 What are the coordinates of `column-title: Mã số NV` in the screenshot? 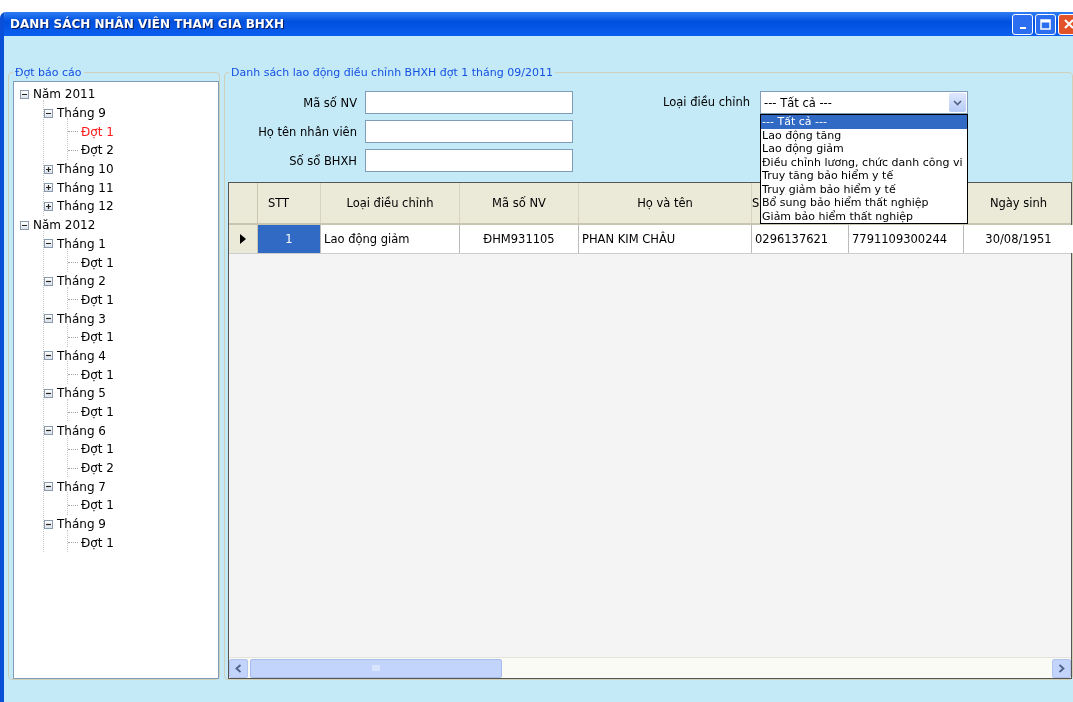 It's located at (519, 203).